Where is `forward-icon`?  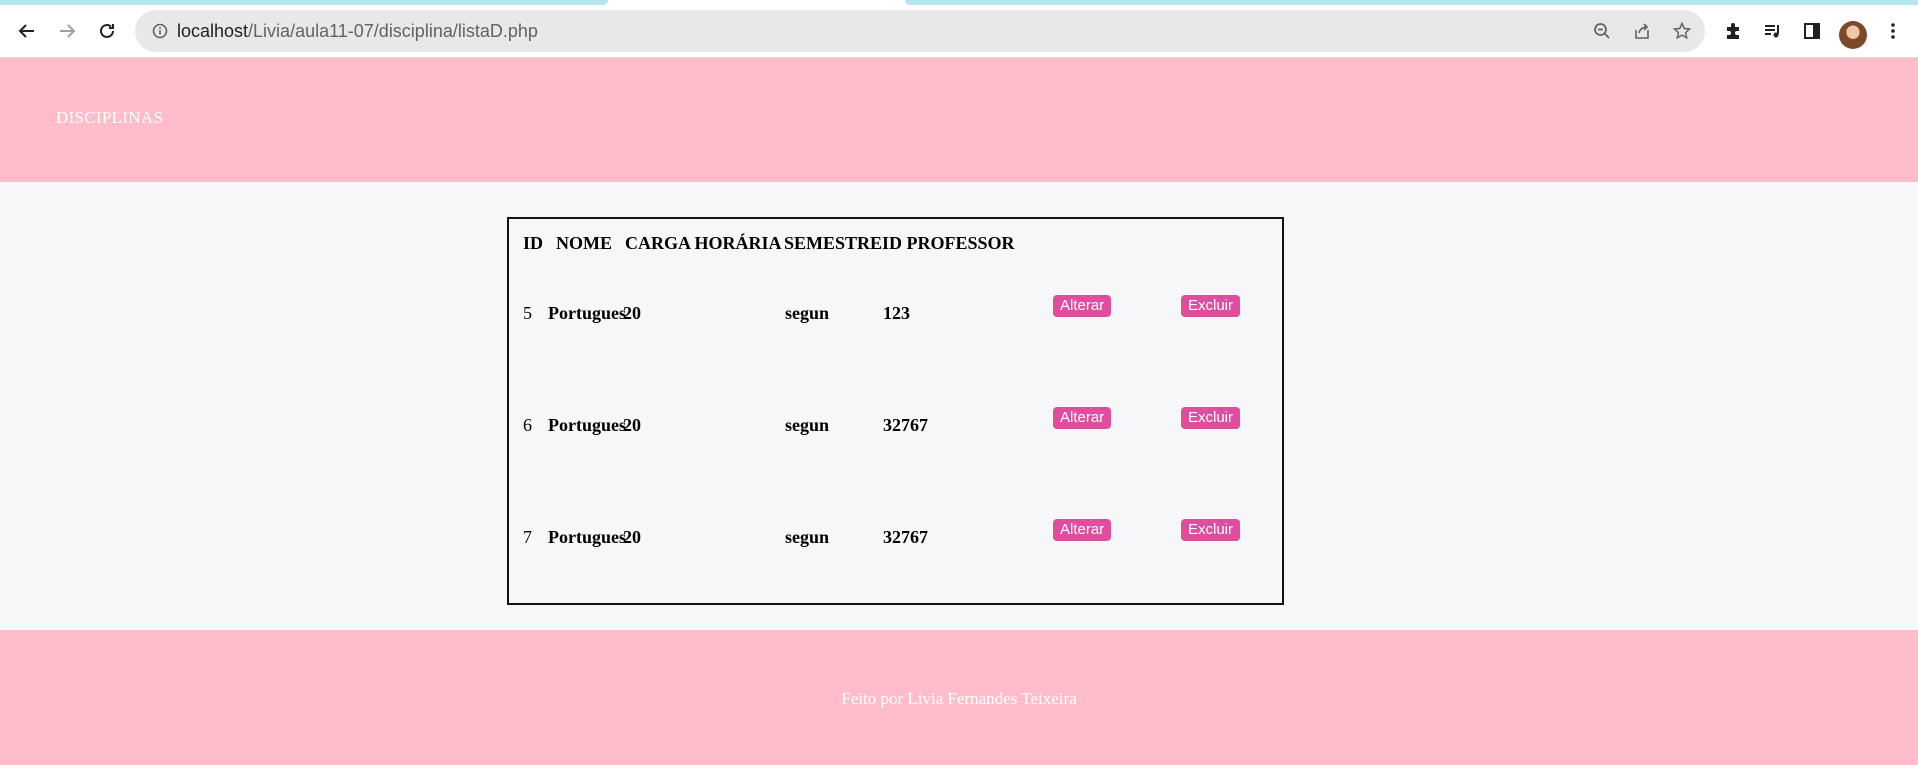
forward-icon is located at coordinates (68, 31).